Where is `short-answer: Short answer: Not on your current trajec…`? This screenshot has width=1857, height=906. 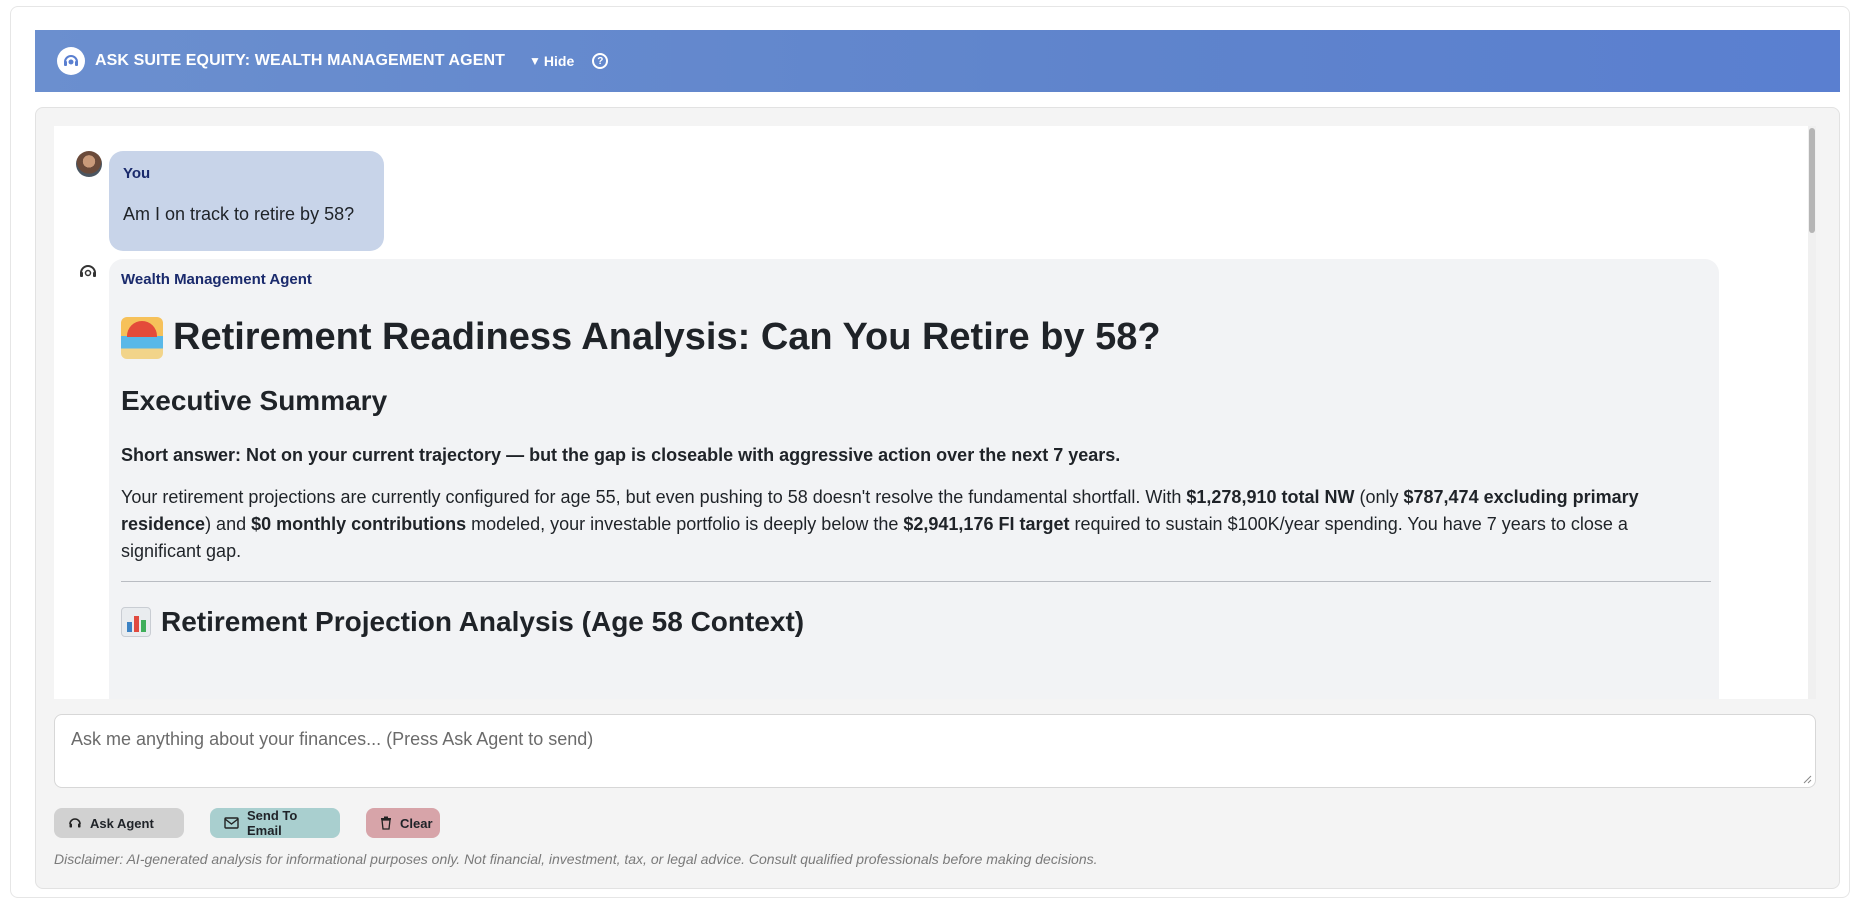 short-answer: Short answer: Not on your current trajec… is located at coordinates (621, 455).